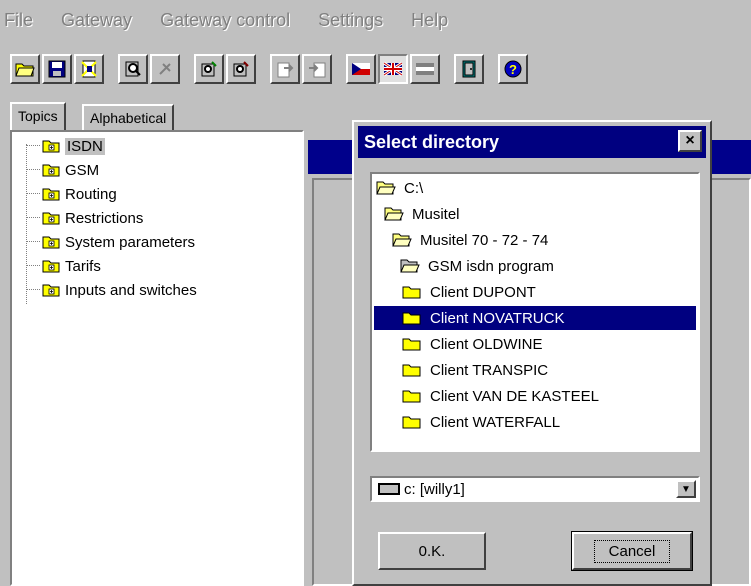  I want to click on directory-item: Client WATERFALL, so click(483, 422).